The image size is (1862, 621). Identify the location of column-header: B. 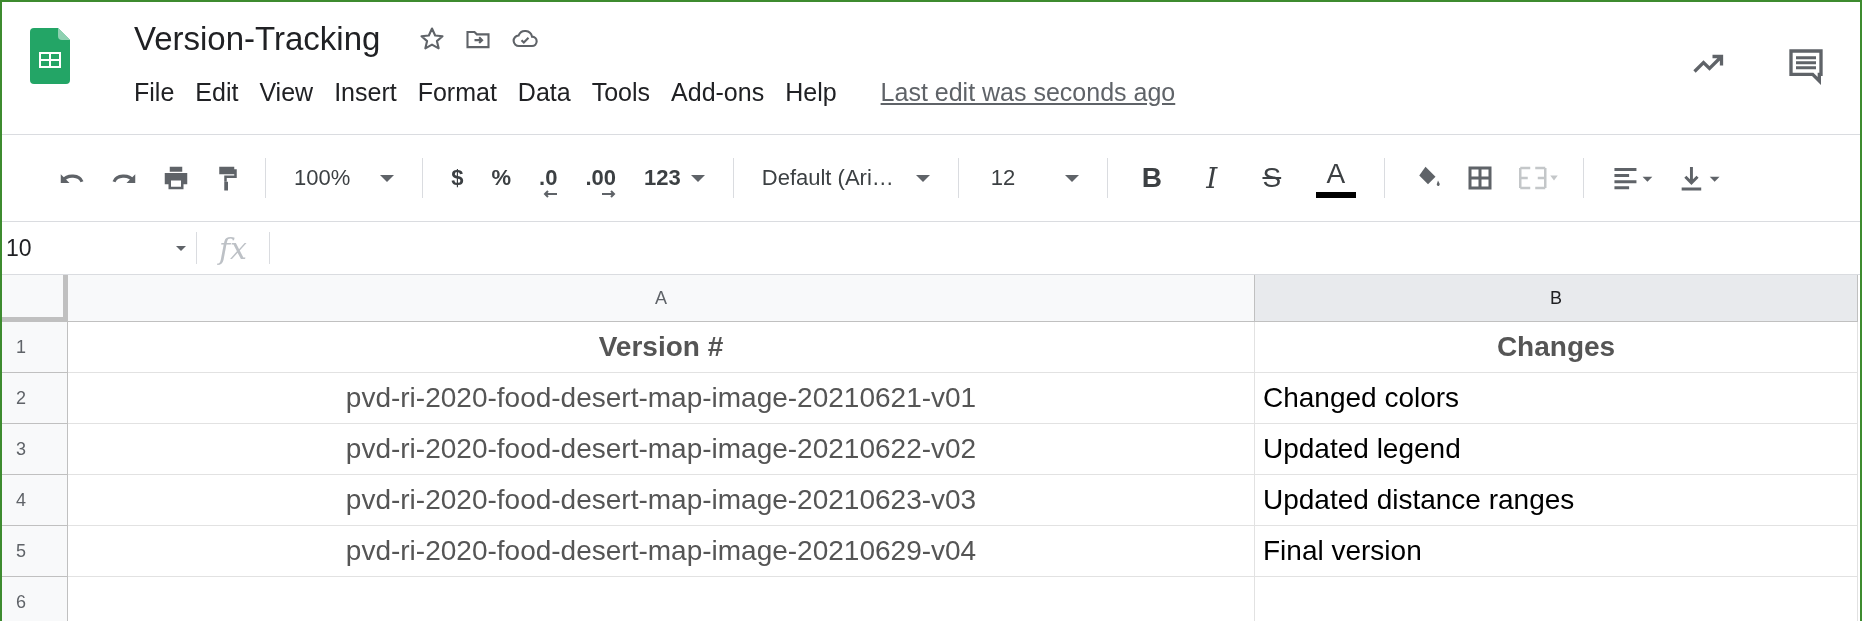
(1556, 298).